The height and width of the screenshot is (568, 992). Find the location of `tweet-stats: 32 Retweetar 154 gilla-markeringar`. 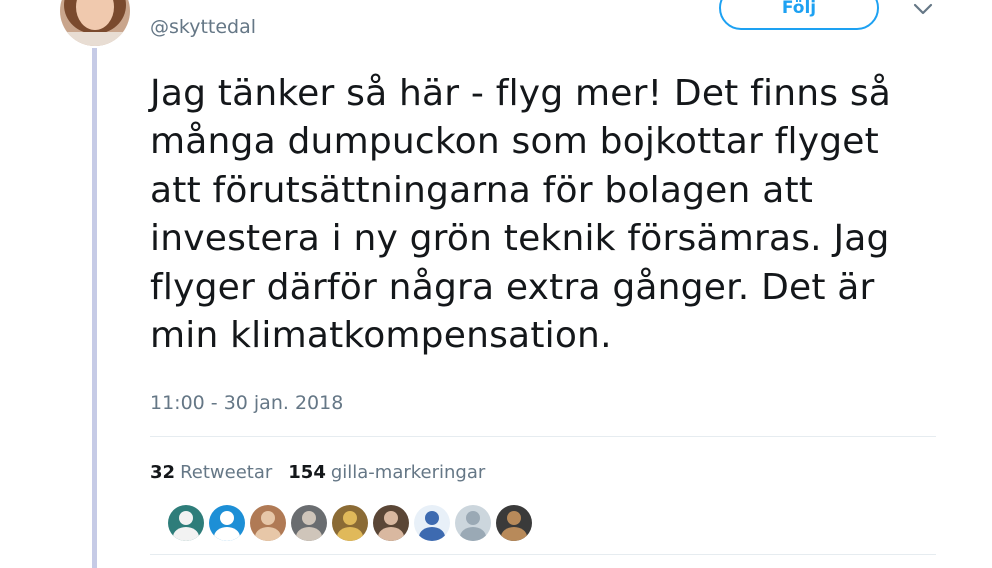

tweet-stats: 32 Retweetar 154 gilla-markeringar is located at coordinates (317, 473).